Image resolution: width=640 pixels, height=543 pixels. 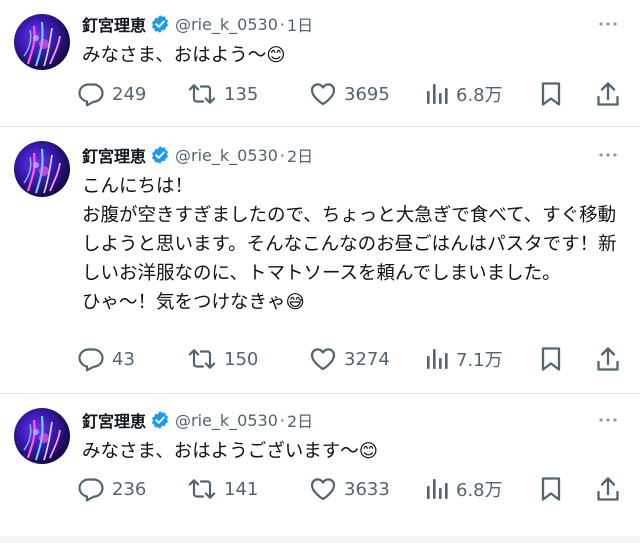 I want to click on tweet-actions: 43 150 3274 7.1万, so click(x=353, y=359).